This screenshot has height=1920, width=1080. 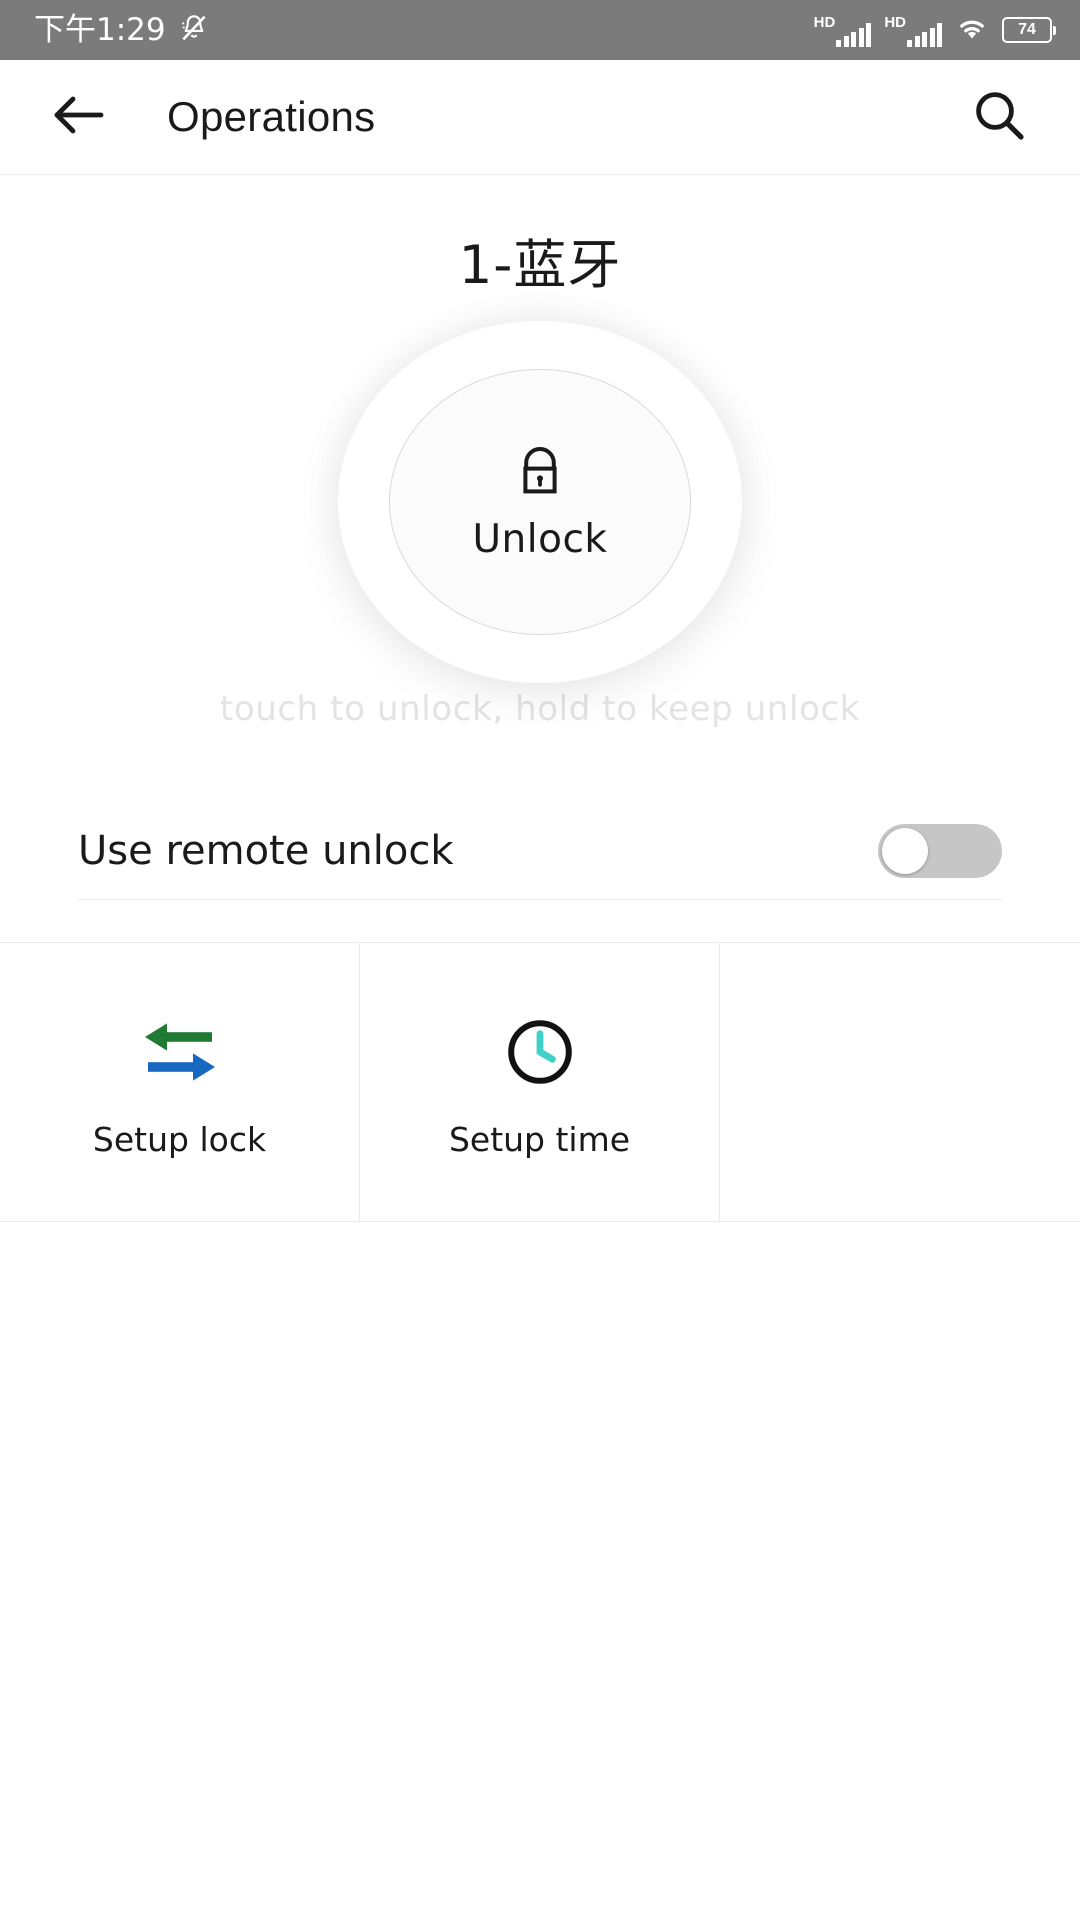 I want to click on setup-lock-button: Setup lock, so click(x=180, y=1082).